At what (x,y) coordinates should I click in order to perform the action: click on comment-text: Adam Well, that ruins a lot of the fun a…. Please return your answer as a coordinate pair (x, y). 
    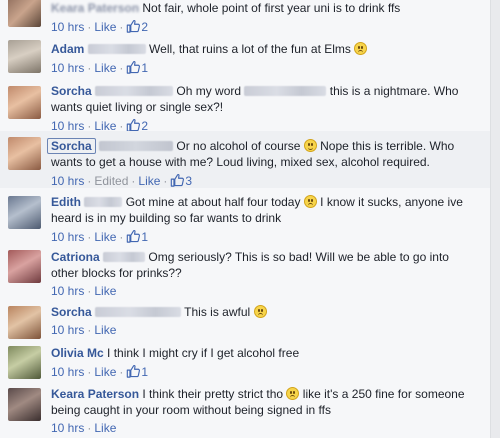
    Looking at the image, I should click on (265, 49).